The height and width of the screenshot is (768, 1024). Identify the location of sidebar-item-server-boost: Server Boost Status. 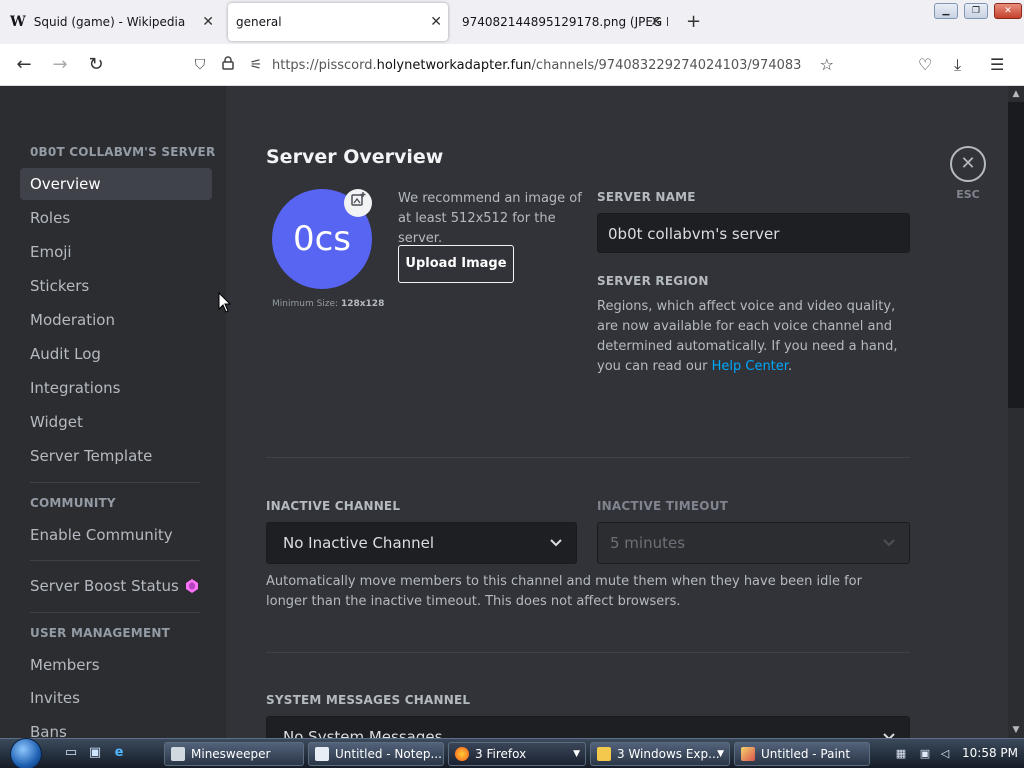
(116, 586).